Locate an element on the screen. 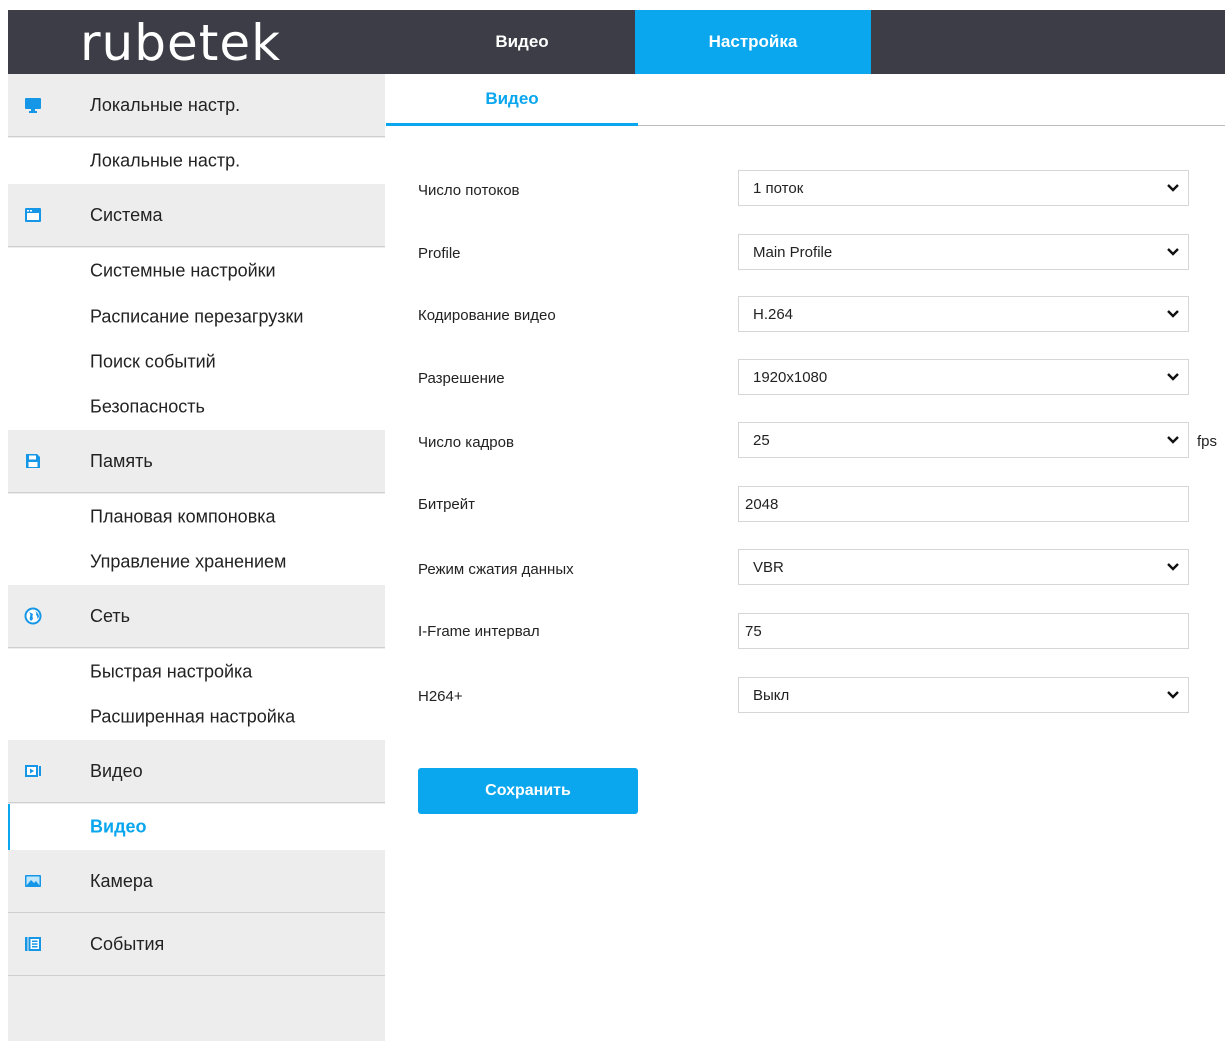 Image resolution: width=1225 pixels, height=1041 pixels. list-icon is located at coordinates (33, 944).